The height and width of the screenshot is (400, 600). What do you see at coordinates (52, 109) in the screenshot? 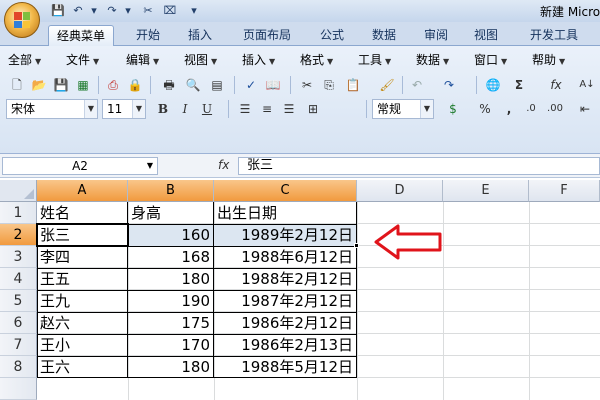
I see `font-name-select: 宋体 ▼` at bounding box center [52, 109].